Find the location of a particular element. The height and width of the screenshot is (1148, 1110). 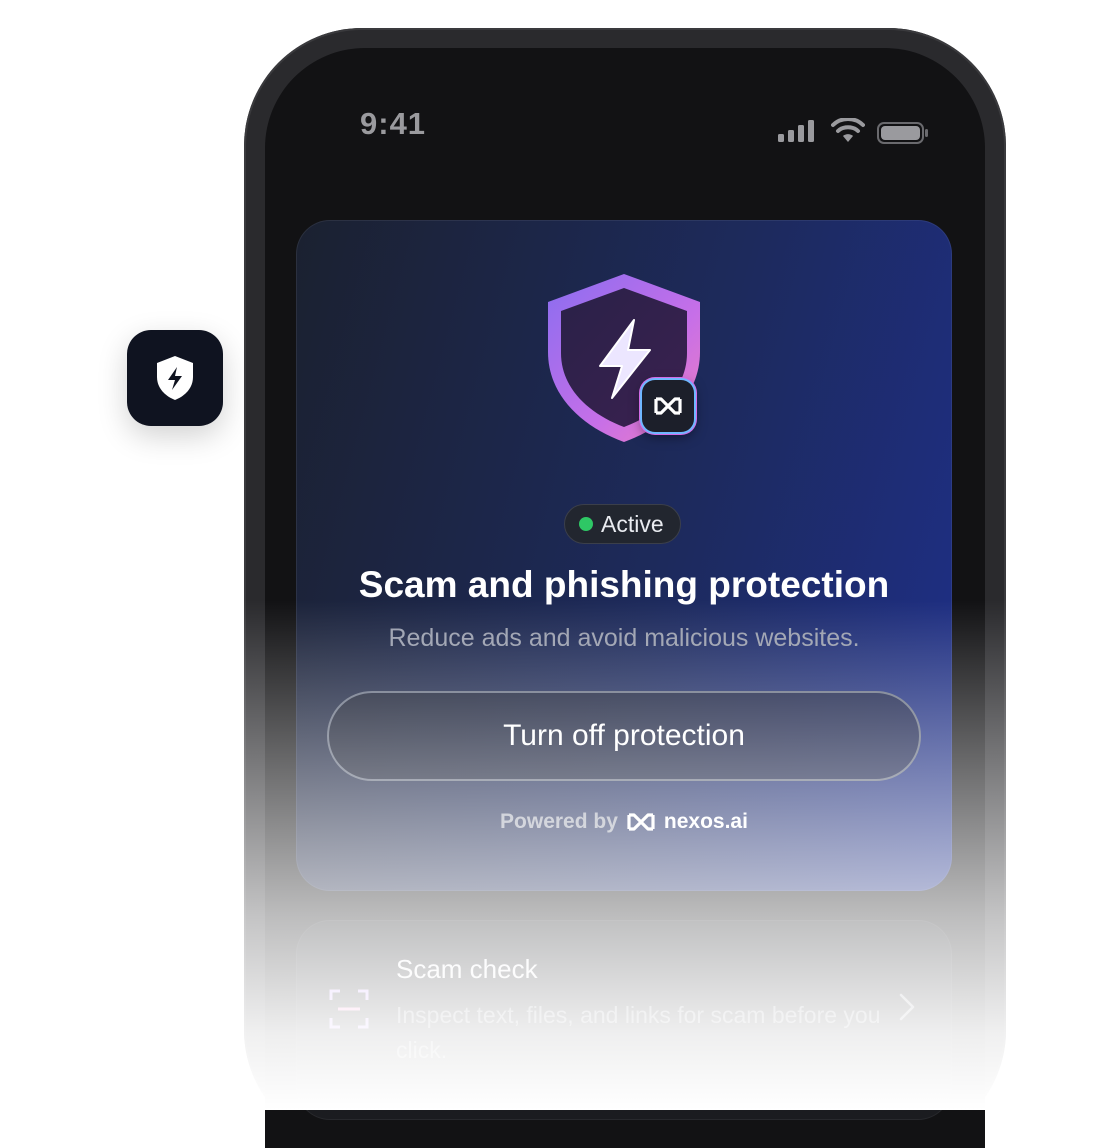

app-shield-badge is located at coordinates (175, 378).